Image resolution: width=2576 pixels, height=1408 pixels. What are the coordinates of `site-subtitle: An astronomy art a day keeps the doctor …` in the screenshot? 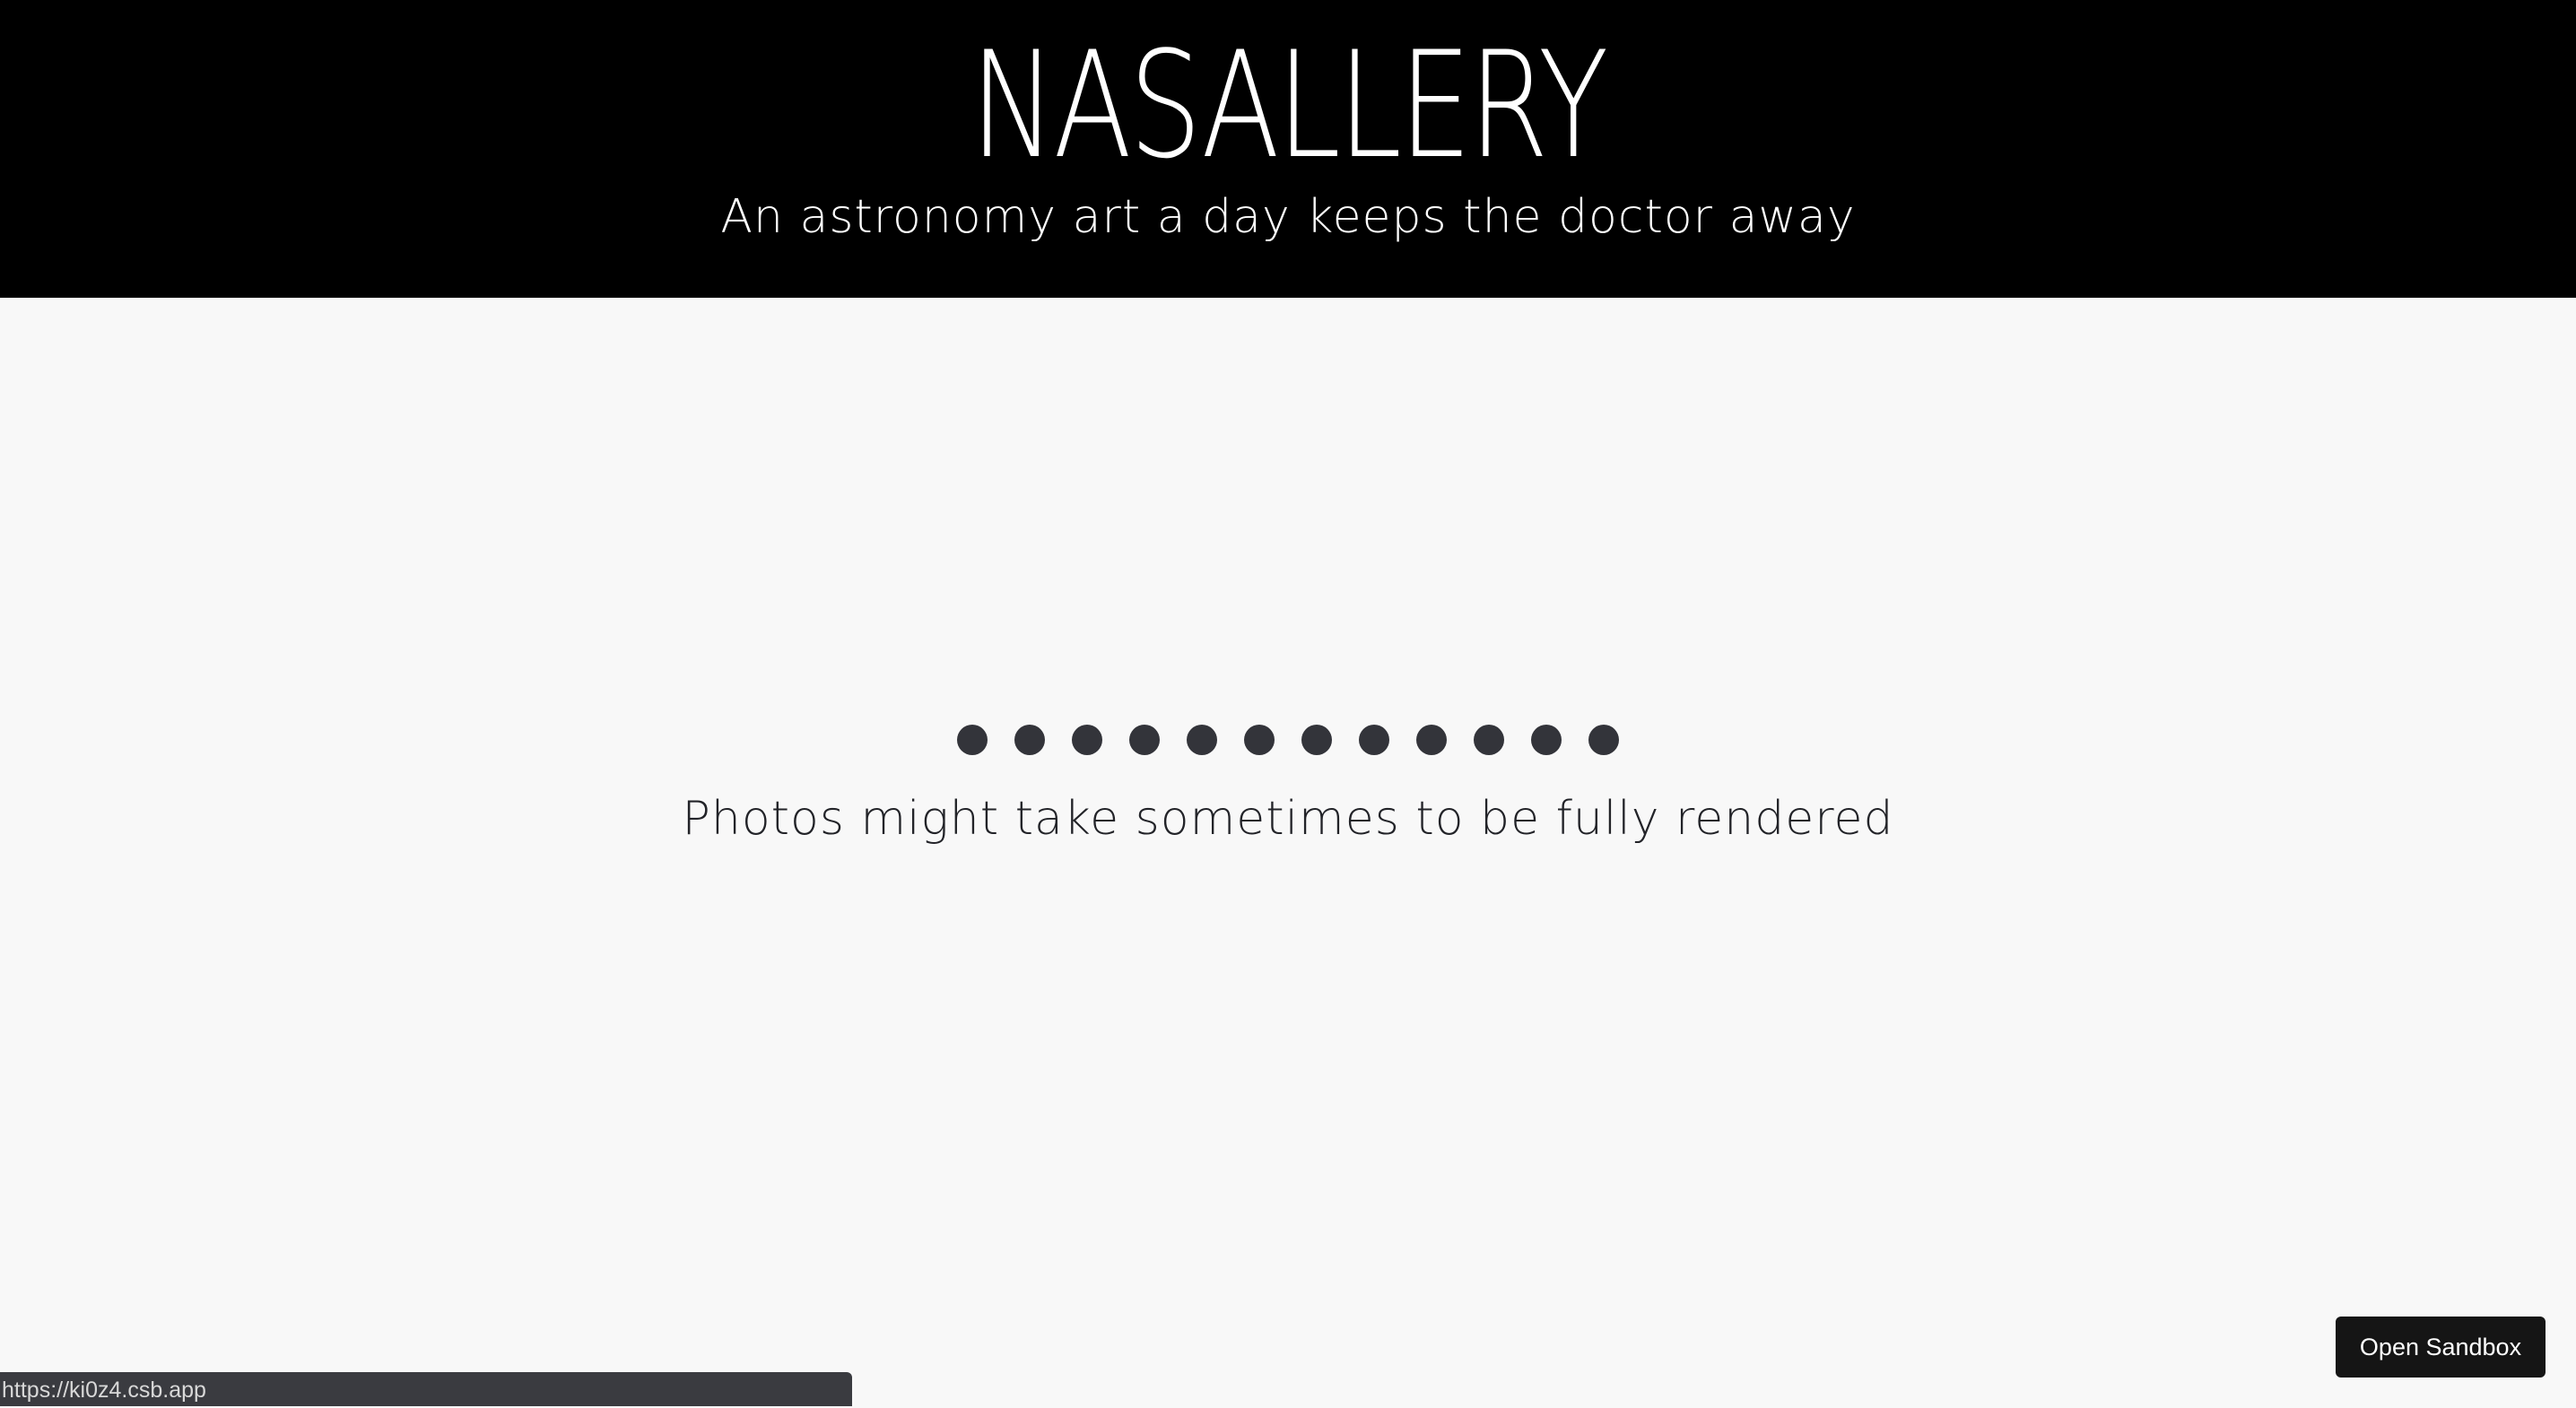 It's located at (1288, 217).